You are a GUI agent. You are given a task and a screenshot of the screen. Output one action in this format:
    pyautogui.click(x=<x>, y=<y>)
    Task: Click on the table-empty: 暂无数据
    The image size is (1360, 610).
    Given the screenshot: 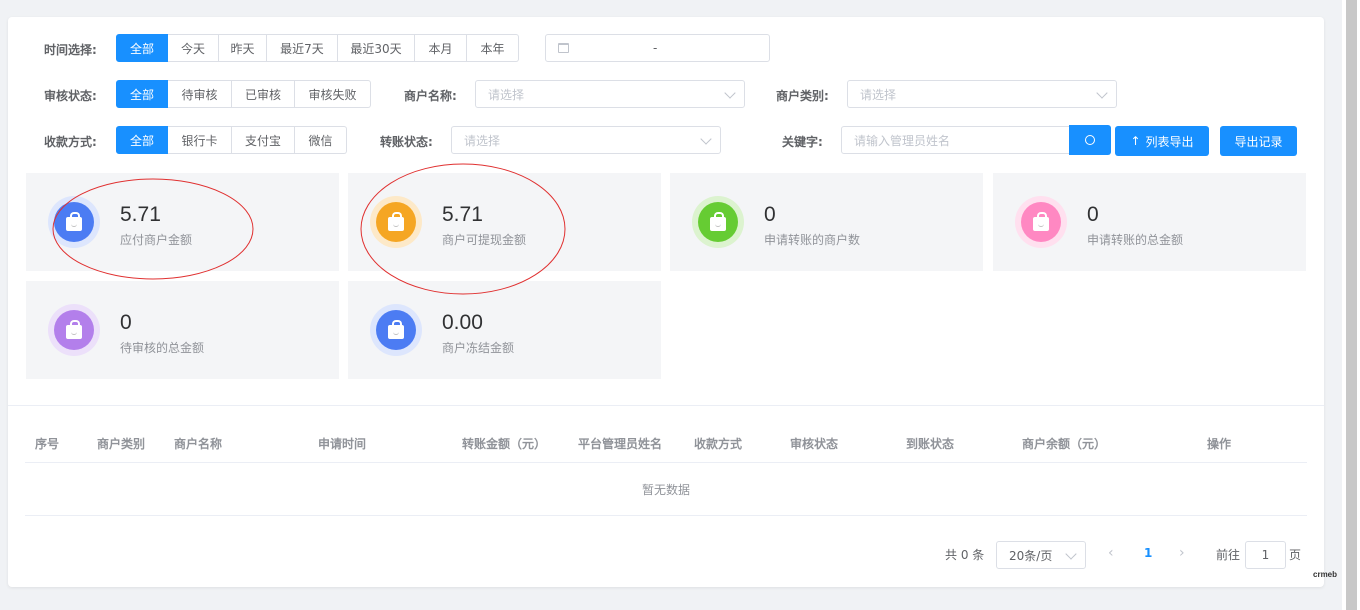 What is the action you would take?
    pyautogui.click(x=666, y=489)
    